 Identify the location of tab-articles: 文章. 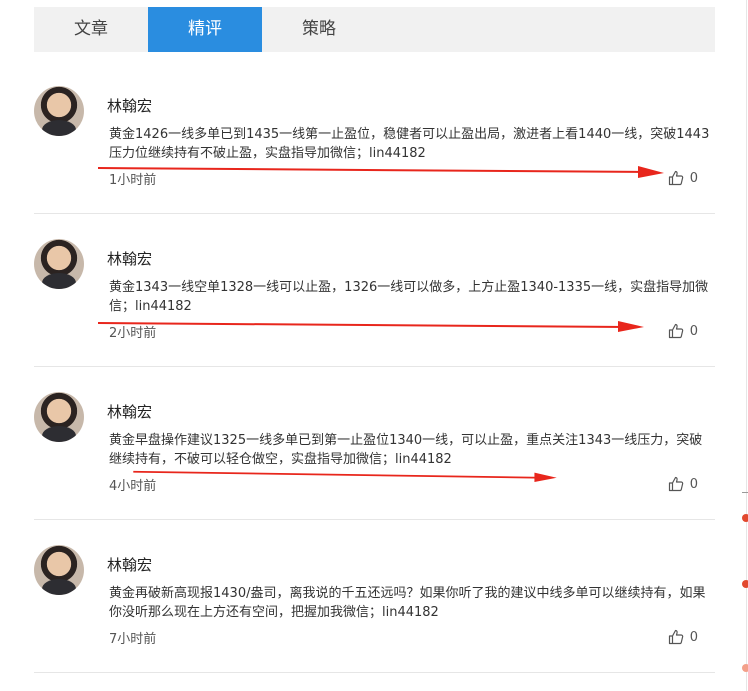
(91, 29).